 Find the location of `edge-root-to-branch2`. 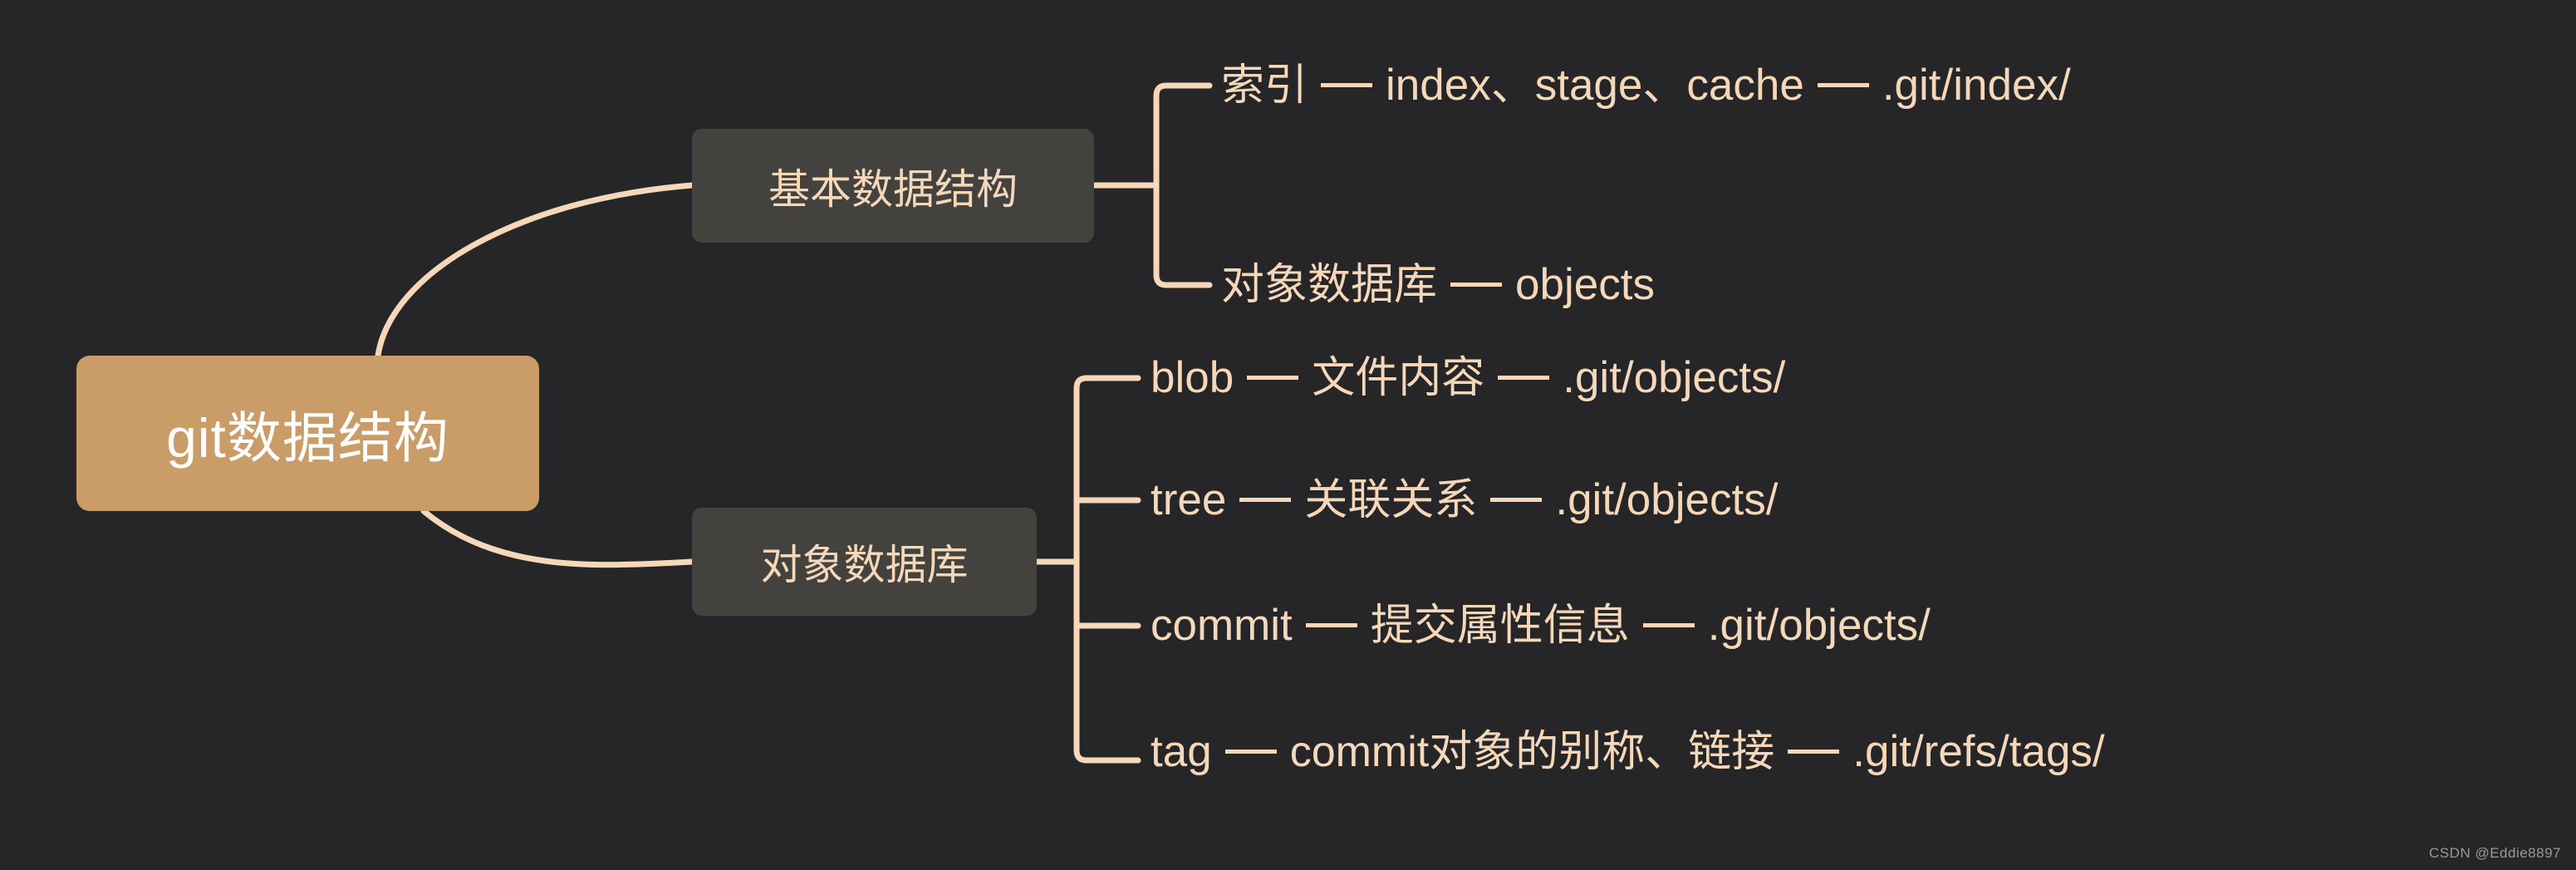

edge-root-to-branch2 is located at coordinates (557, 538).